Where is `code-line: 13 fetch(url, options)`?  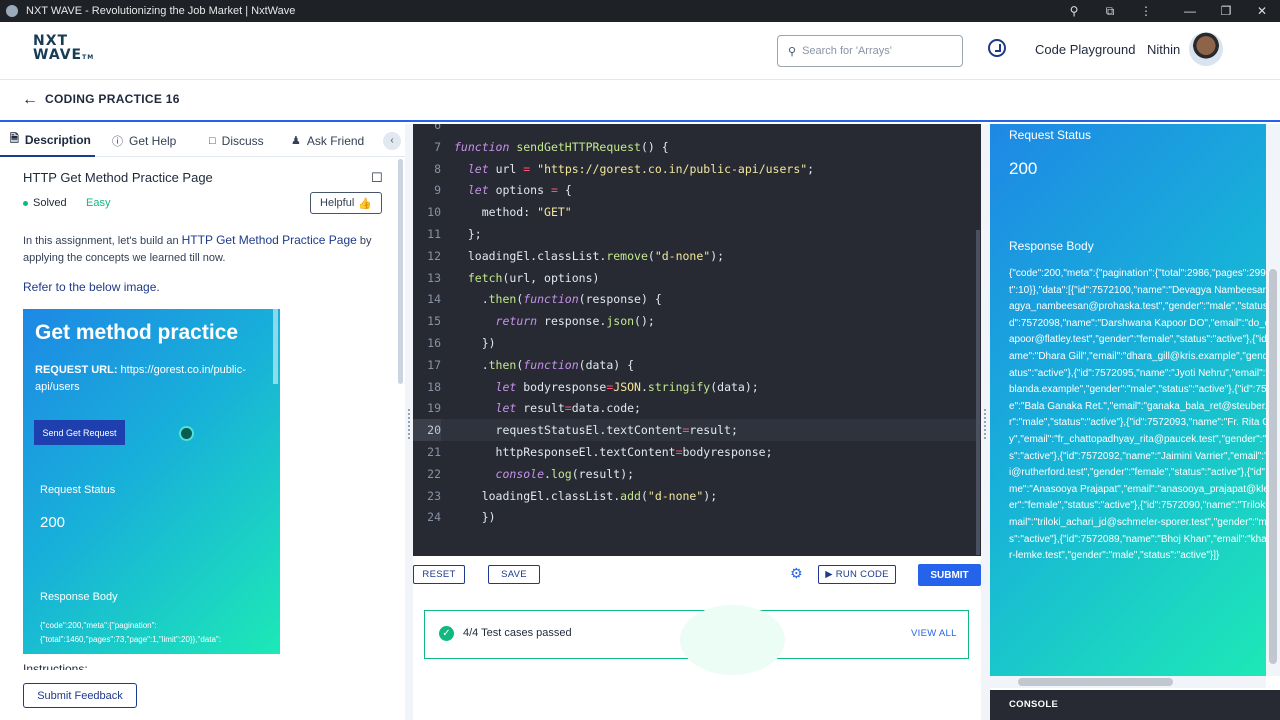 code-line: 13 fetch(url, options) is located at coordinates (697, 278).